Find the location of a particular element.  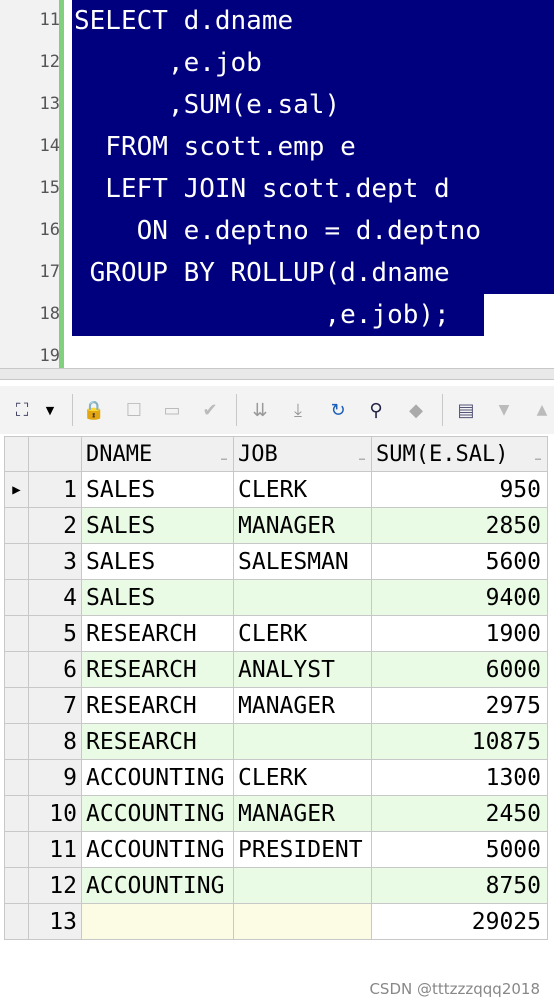

row-number: 6 is located at coordinates (55, 669).